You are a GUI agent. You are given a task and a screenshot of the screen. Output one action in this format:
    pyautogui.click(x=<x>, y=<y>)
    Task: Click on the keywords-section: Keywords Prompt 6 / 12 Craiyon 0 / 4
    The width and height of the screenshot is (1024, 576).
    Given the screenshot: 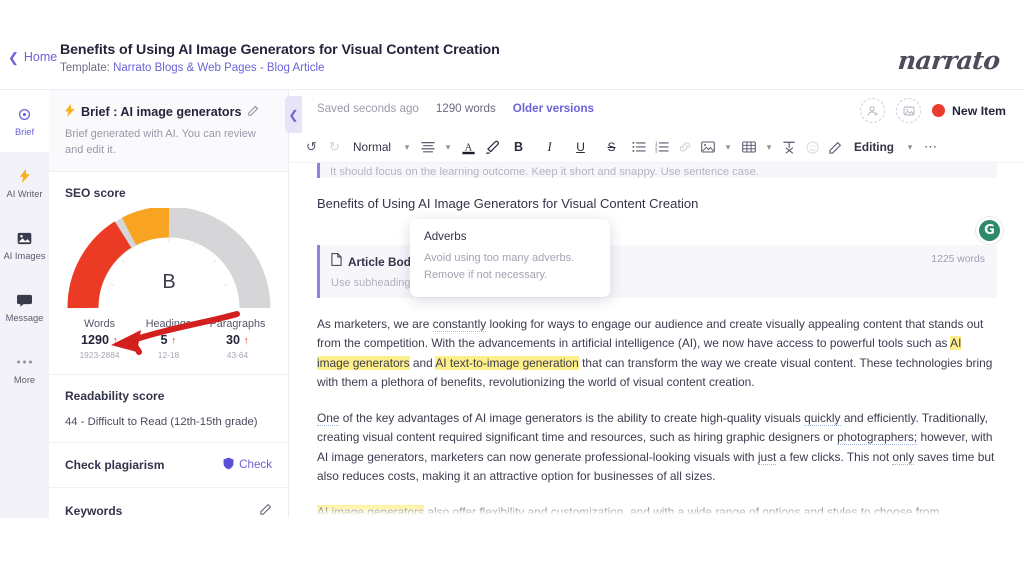 What is the action you would take?
    pyautogui.click(x=168, y=503)
    